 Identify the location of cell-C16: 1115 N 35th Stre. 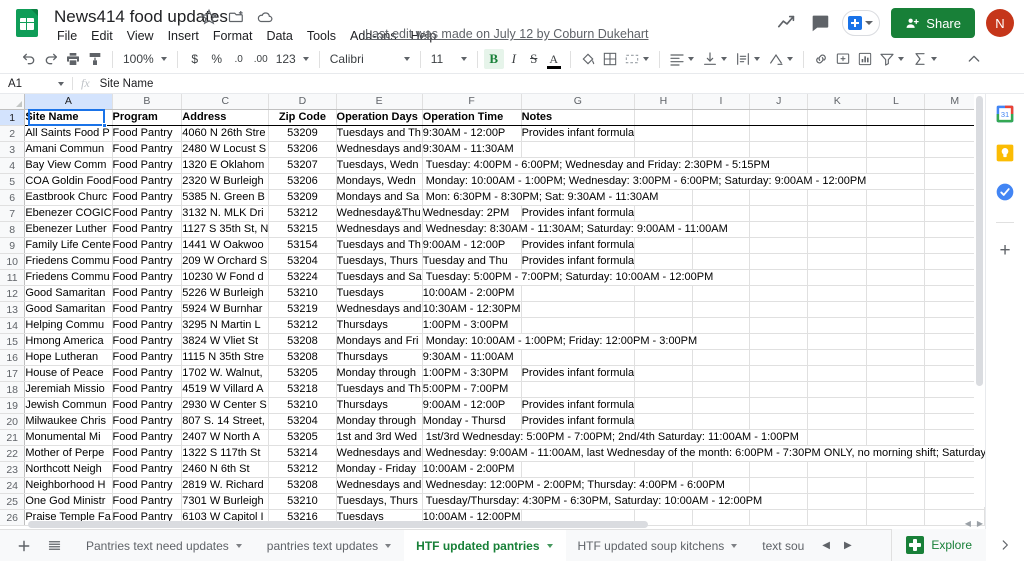
(225, 357).